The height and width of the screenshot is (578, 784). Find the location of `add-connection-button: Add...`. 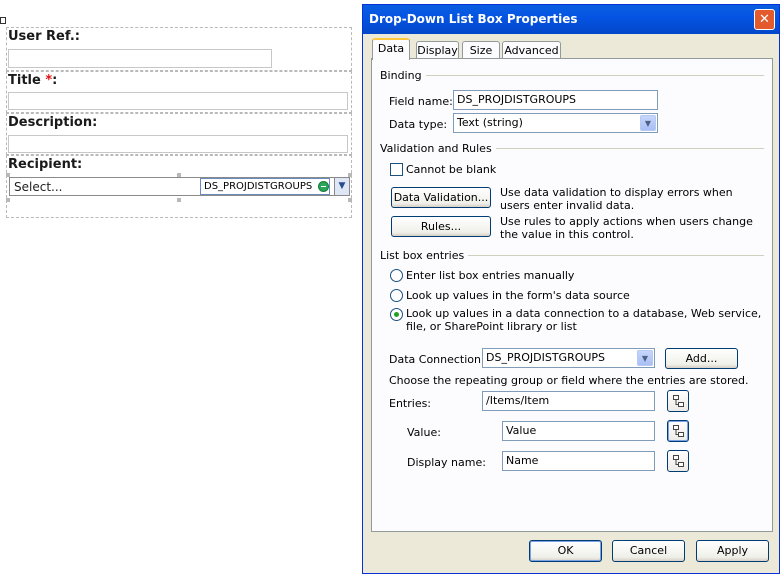

add-connection-button: Add... is located at coordinates (701, 358).